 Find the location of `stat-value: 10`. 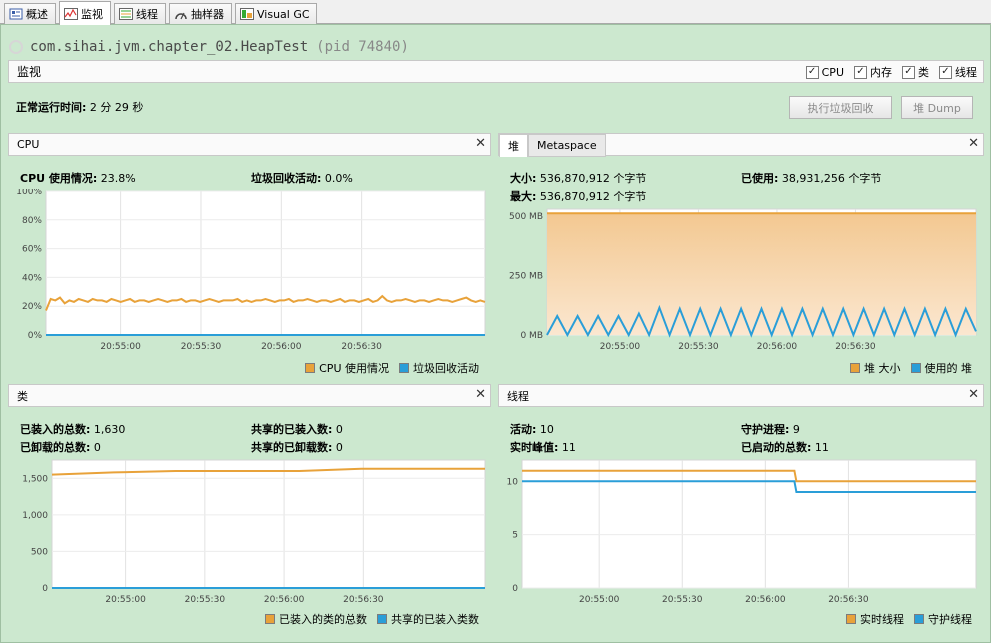

stat-value: 10 is located at coordinates (546, 429).